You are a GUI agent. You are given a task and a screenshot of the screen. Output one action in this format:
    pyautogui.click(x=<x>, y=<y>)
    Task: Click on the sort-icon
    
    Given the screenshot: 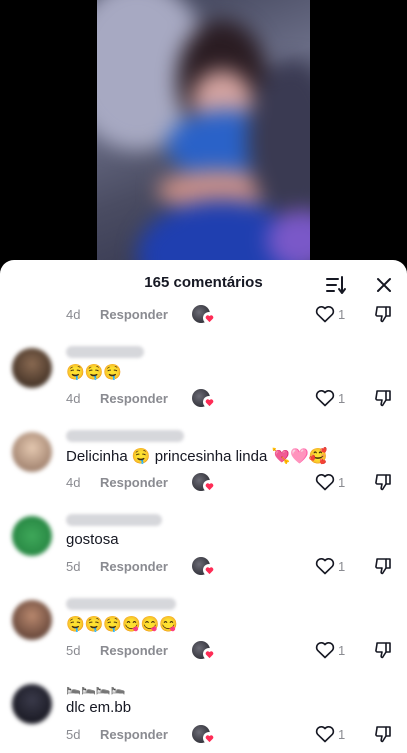 What is the action you would take?
    pyautogui.click(x=336, y=285)
    